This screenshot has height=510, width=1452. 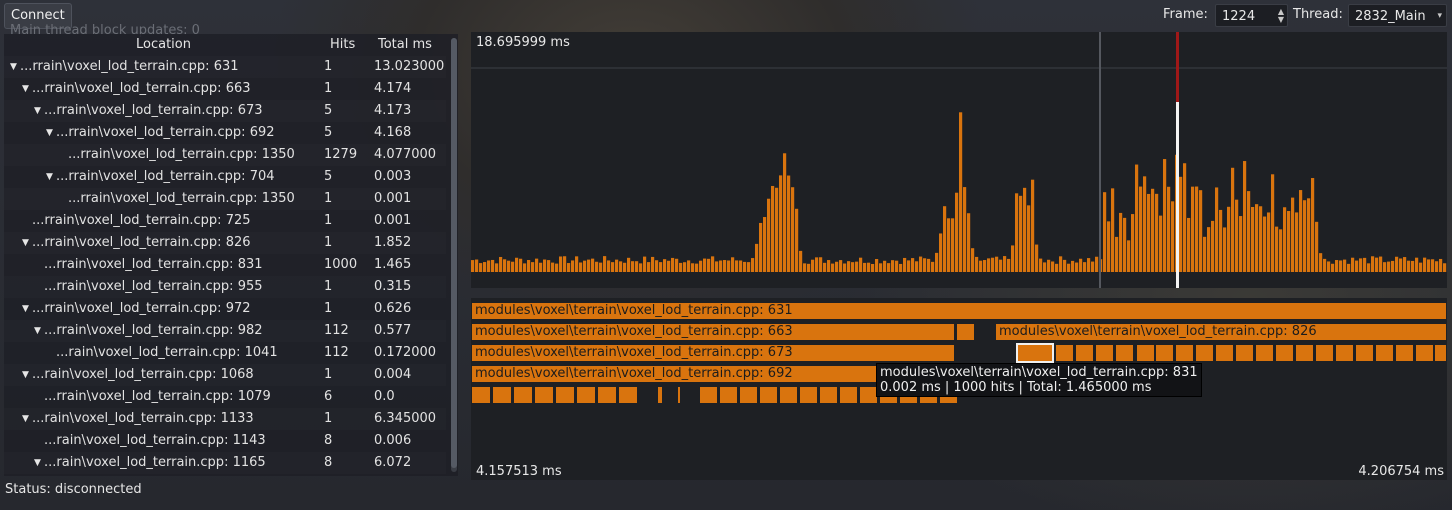 I want to click on column-hits: Hits, so click(x=342, y=44).